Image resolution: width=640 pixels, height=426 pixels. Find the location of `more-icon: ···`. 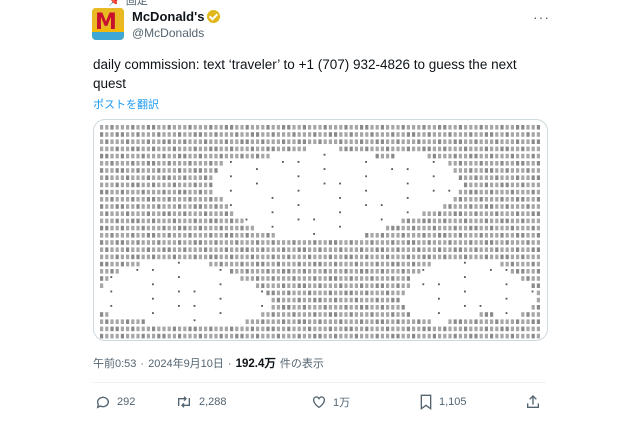

more-icon: ··· is located at coordinates (541, 17).